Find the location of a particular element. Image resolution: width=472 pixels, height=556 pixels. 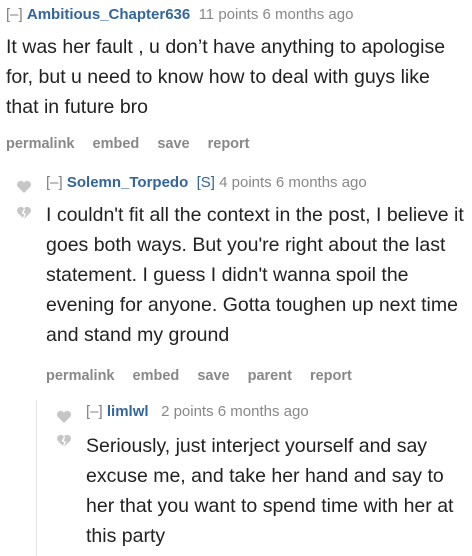

comment-3-meta: [–] limlwl 2 points 6 months ago is located at coordinates (197, 411).